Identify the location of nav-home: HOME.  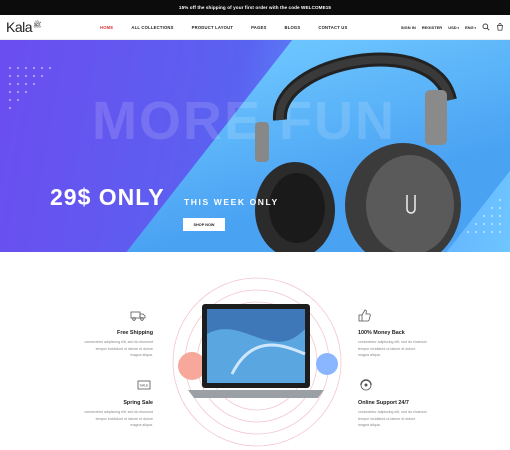
(106, 27).